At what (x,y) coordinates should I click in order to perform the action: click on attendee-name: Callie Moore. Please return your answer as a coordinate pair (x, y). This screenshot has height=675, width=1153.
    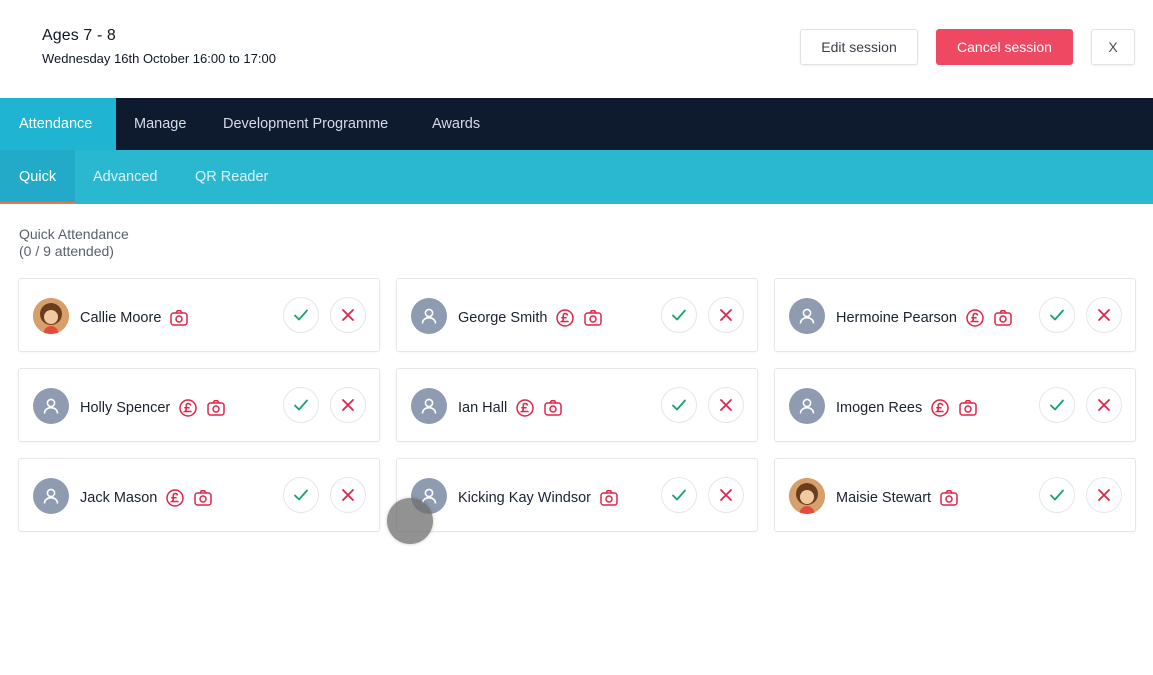
    Looking at the image, I should click on (121, 318).